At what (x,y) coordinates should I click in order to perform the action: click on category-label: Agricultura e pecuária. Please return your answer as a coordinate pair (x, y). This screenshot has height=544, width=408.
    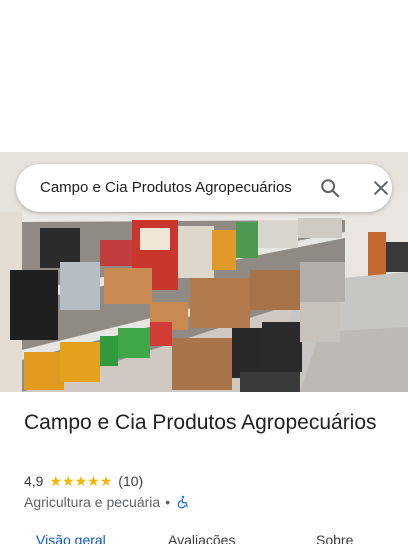
    Looking at the image, I should click on (92, 502).